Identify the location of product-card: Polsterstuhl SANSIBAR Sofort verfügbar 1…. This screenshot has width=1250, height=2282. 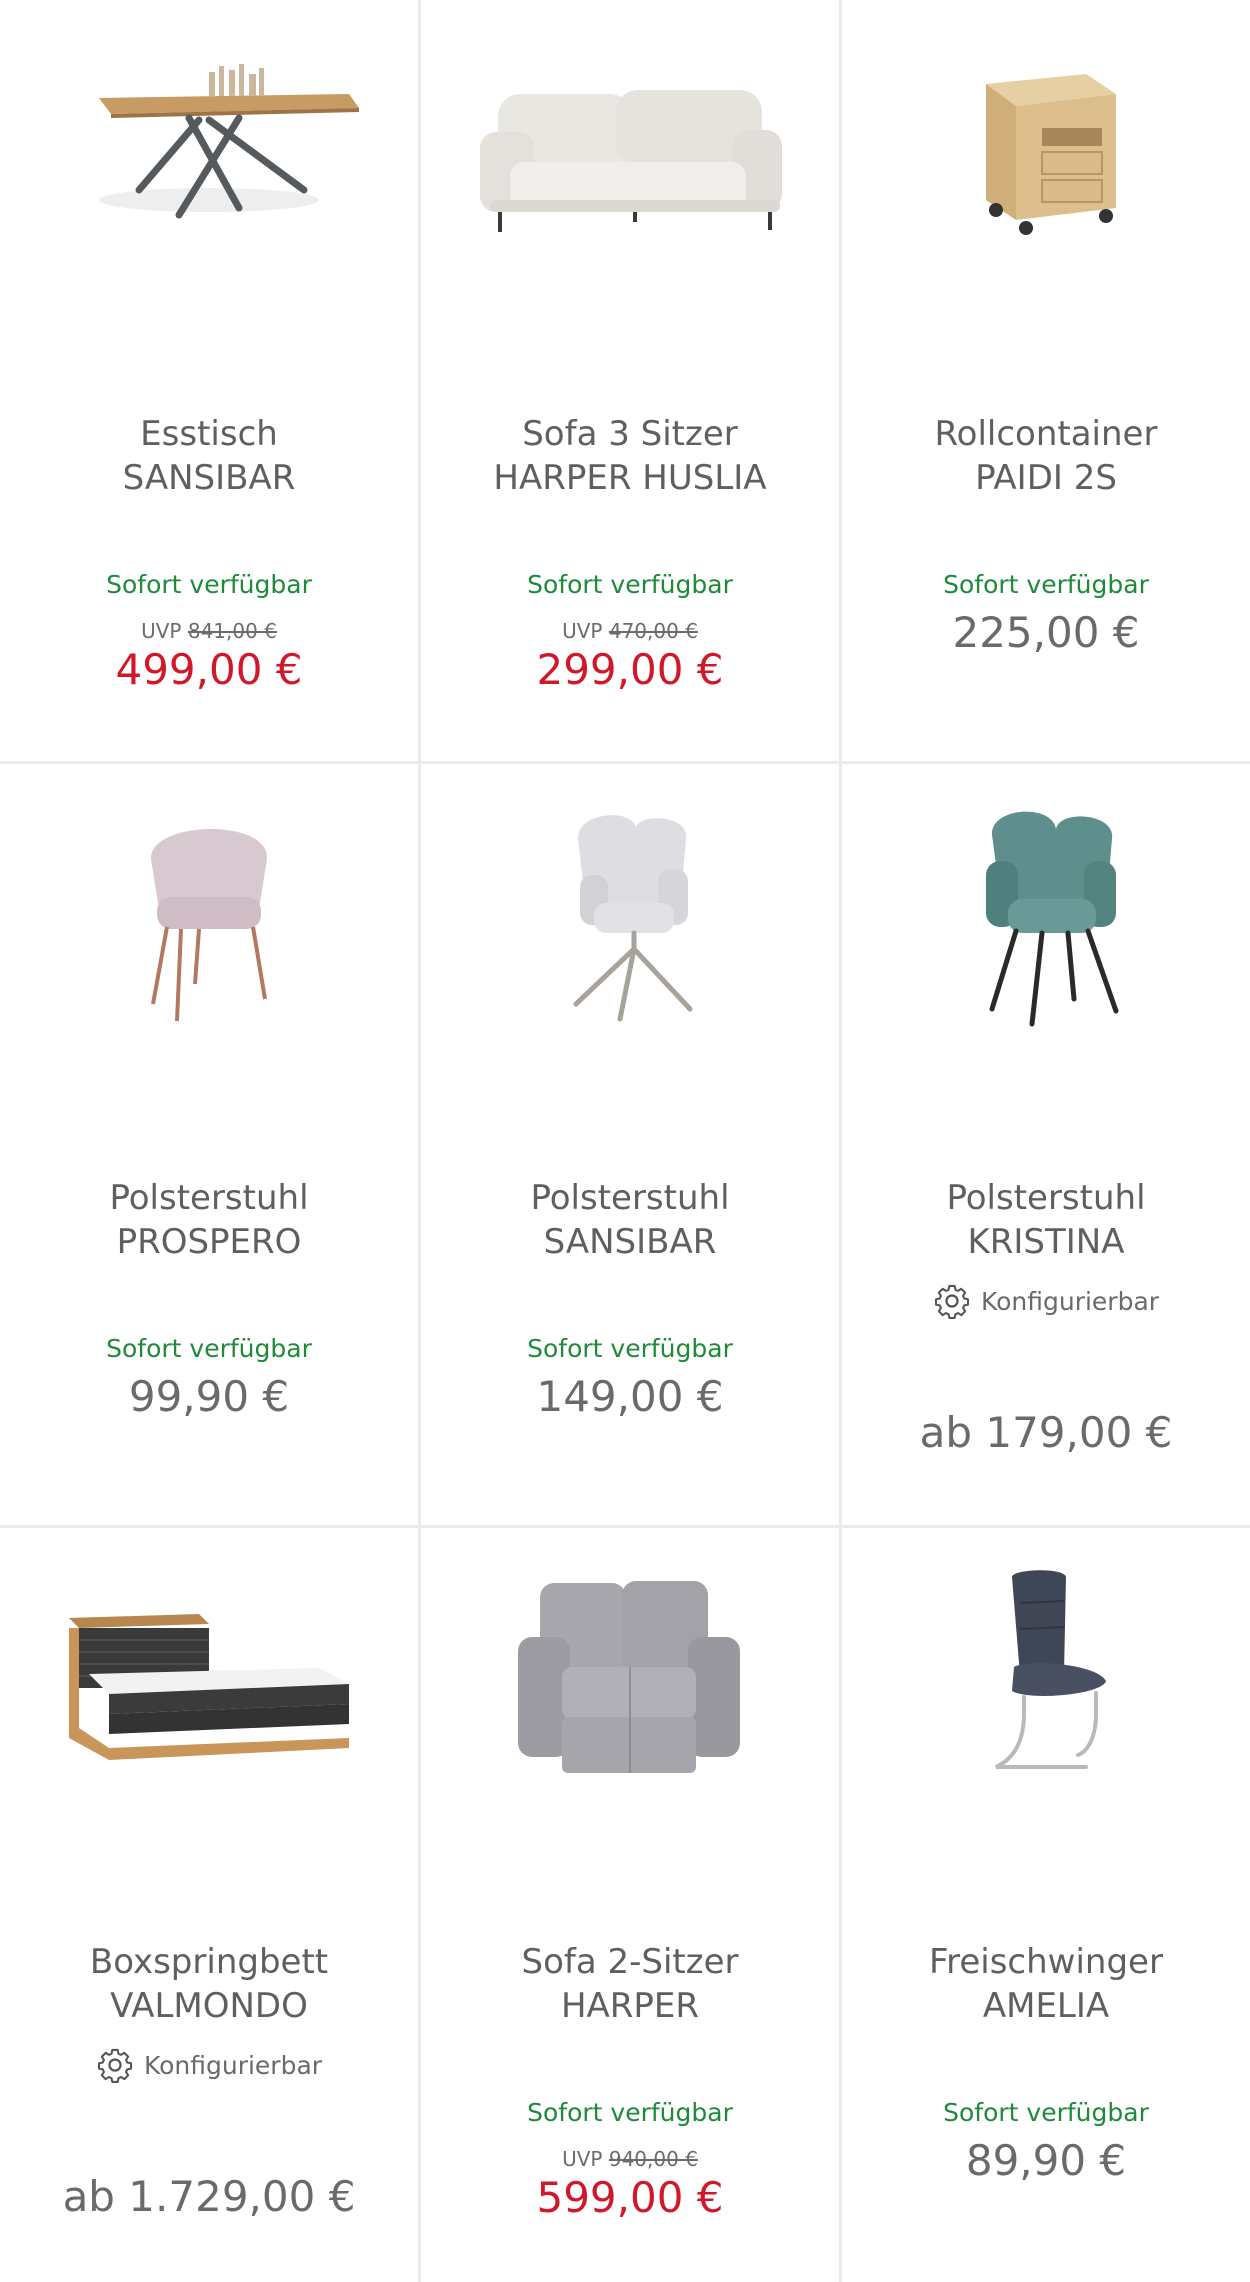
(630, 1144).